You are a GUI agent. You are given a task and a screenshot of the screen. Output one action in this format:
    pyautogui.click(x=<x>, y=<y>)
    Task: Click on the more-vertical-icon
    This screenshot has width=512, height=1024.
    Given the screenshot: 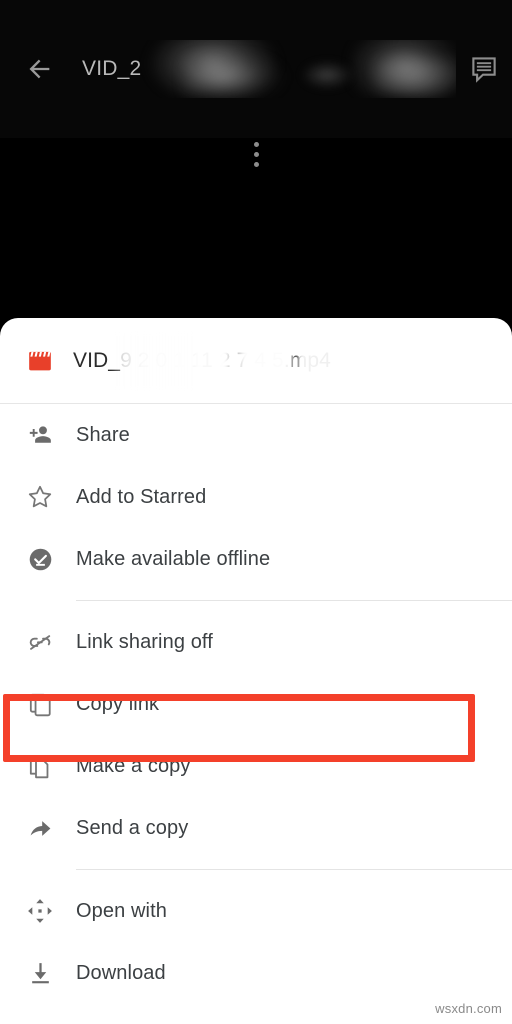 What is the action you would take?
    pyautogui.click(x=256, y=154)
    